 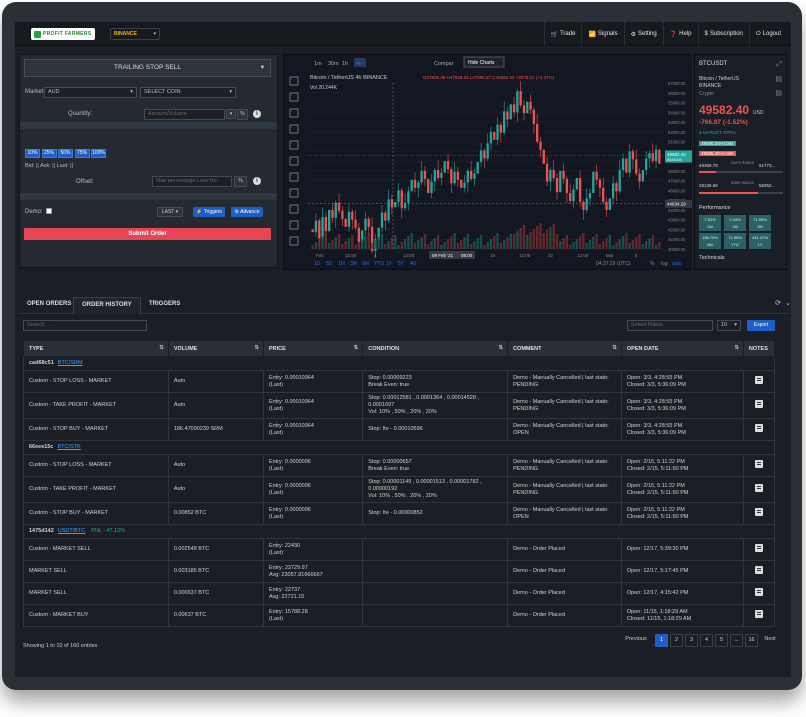 What do you see at coordinates (761, 325) in the screenshot?
I see `export-button: Export` at bounding box center [761, 325].